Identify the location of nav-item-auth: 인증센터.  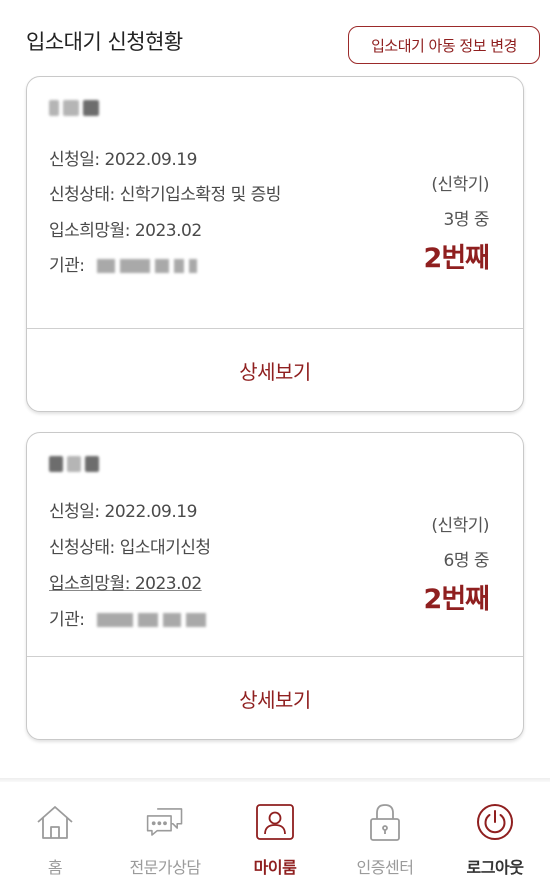
(385, 831).